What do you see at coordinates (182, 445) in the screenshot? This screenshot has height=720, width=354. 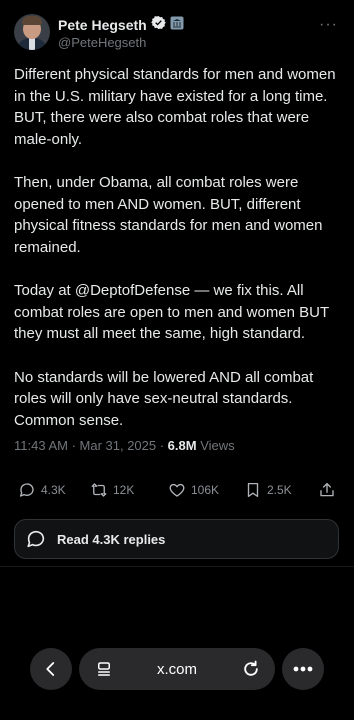 I see `views-count: 6.8M` at bounding box center [182, 445].